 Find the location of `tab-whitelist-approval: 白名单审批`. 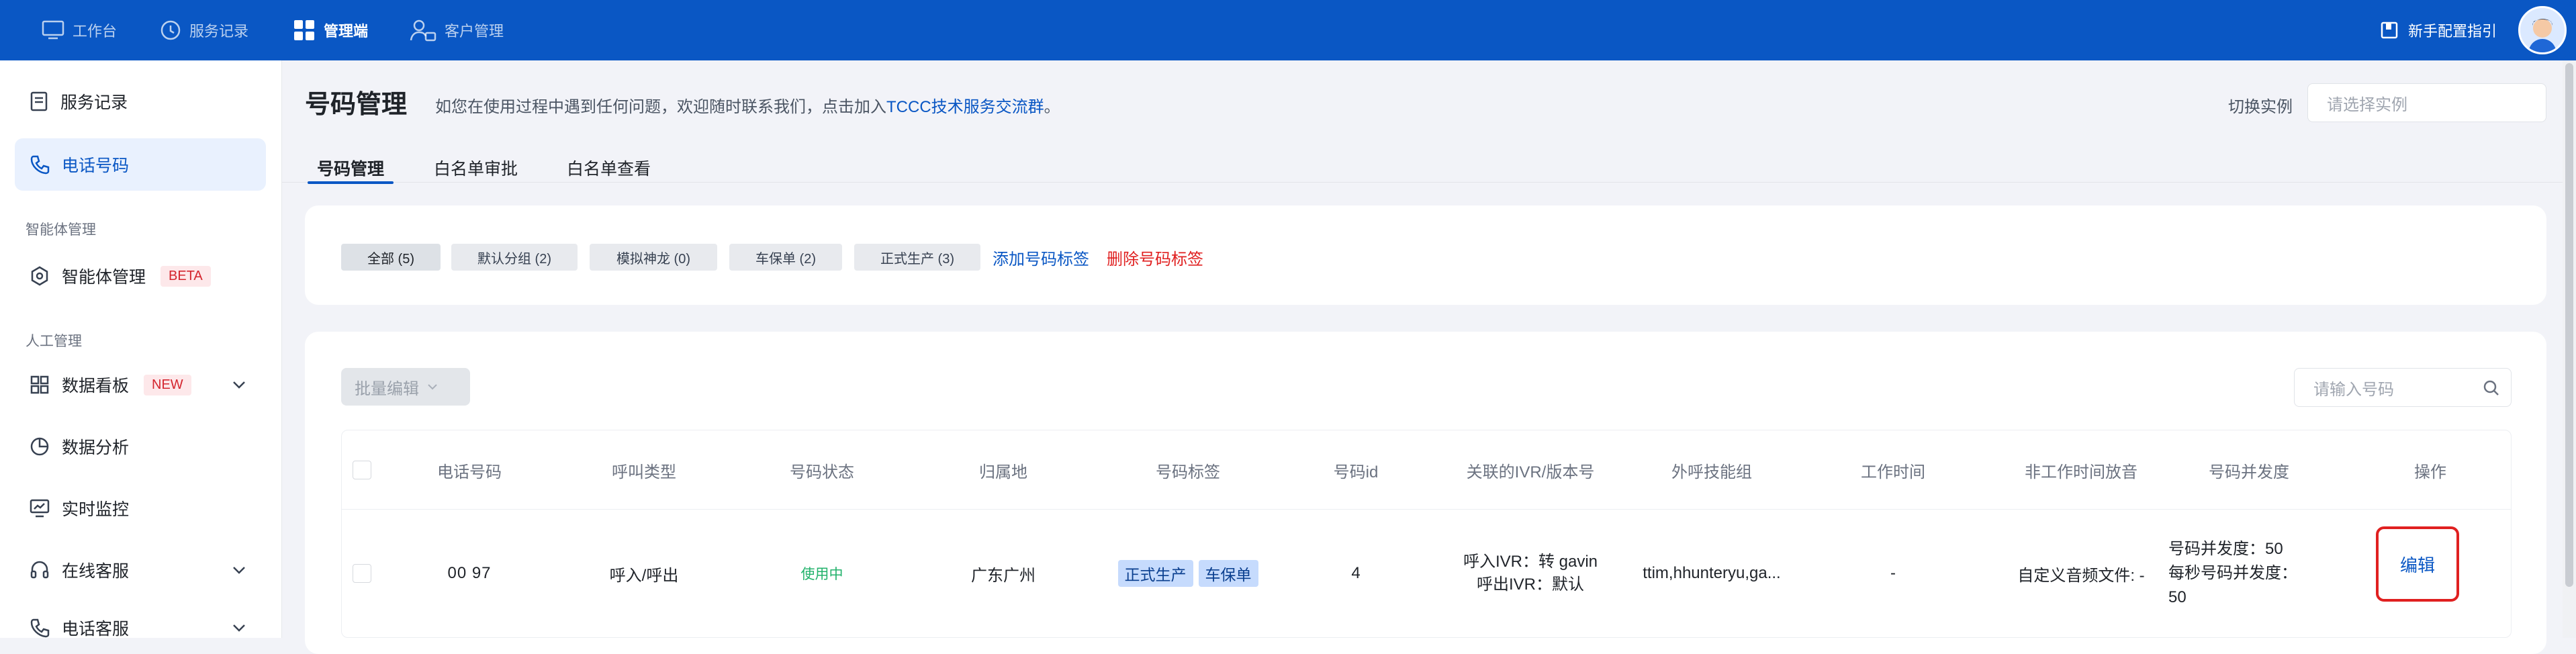

tab-whitelist-approval: 白名单审批 is located at coordinates (476, 170).